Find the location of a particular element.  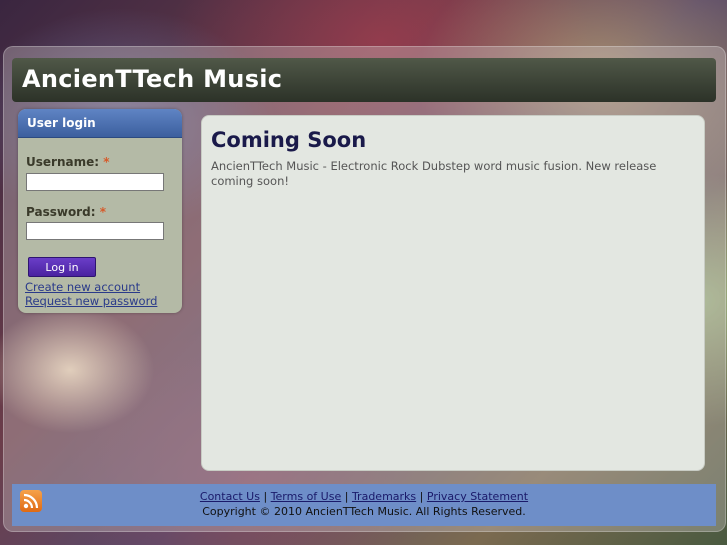

password-input is located at coordinates (95, 231).